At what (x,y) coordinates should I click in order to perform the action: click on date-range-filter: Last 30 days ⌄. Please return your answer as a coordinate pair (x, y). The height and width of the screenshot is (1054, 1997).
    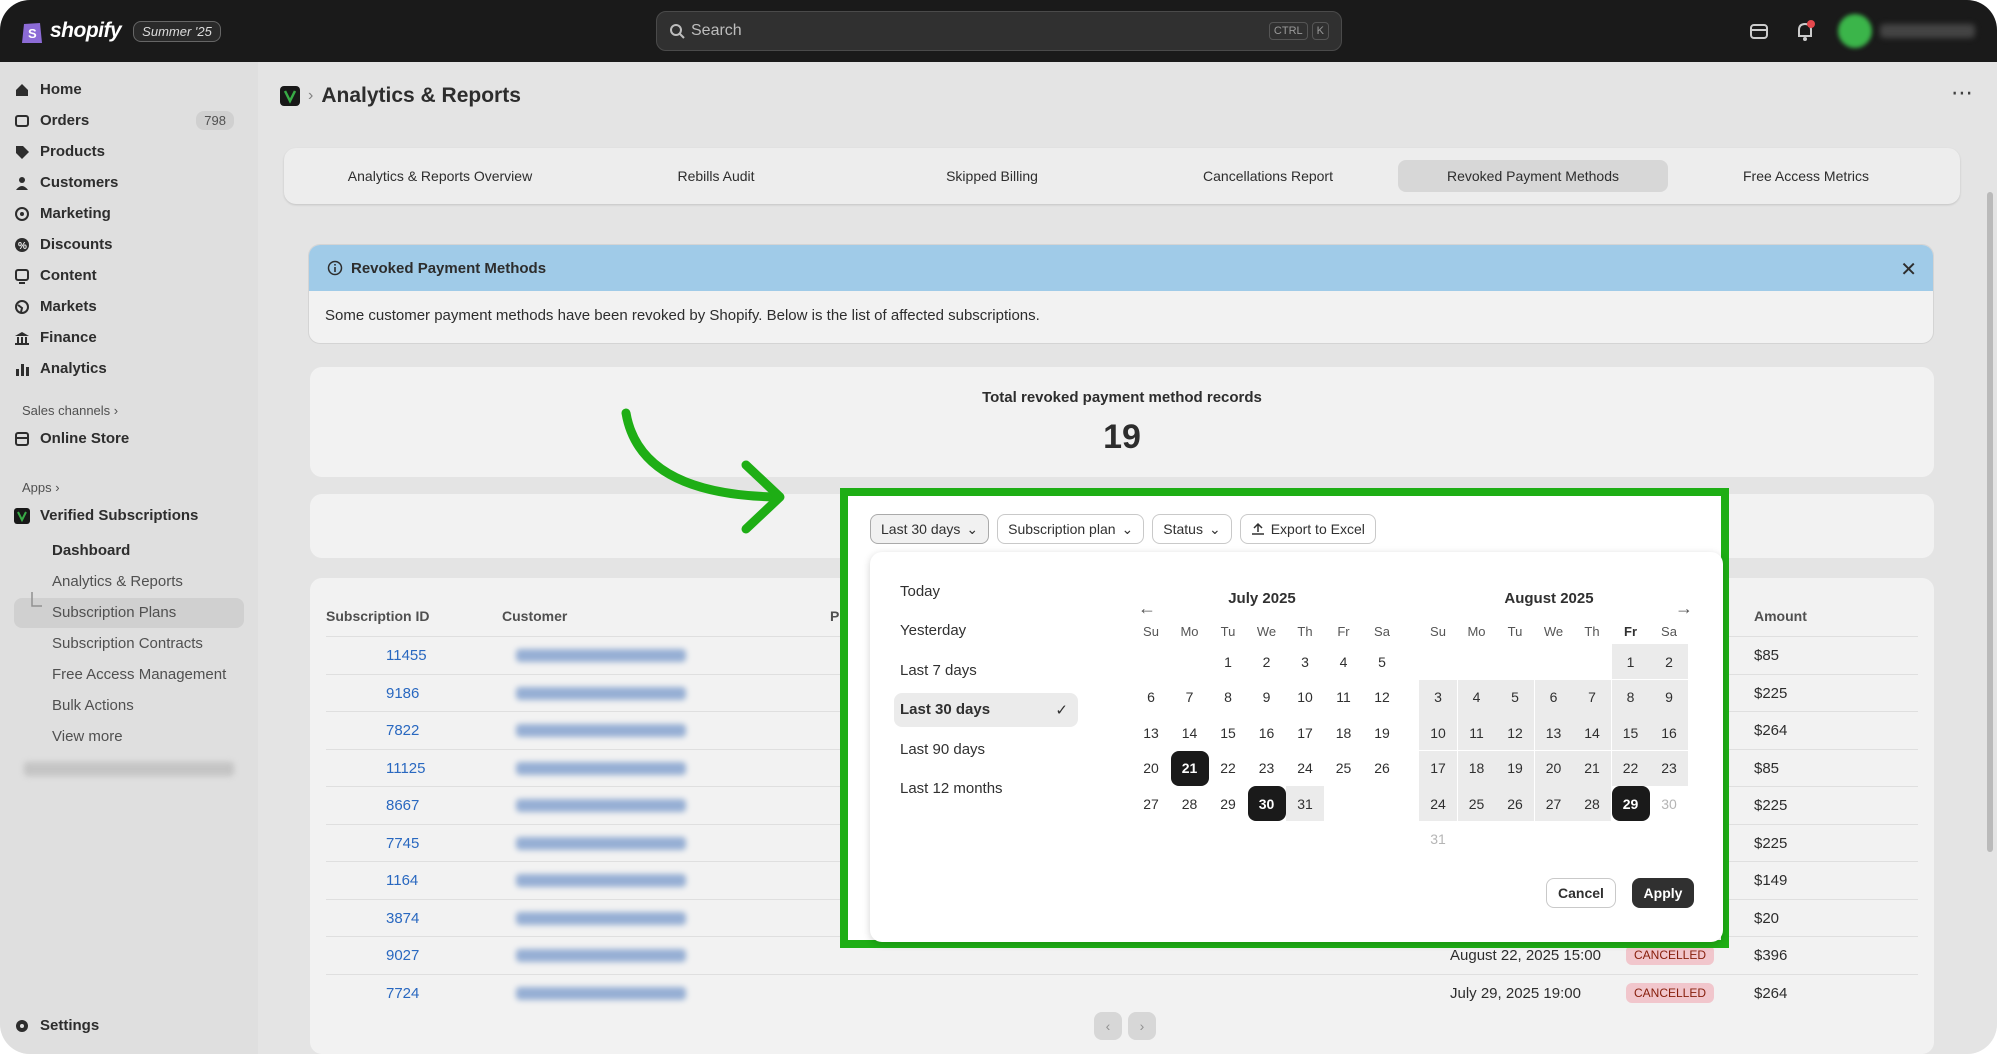
    Looking at the image, I should click on (930, 529).